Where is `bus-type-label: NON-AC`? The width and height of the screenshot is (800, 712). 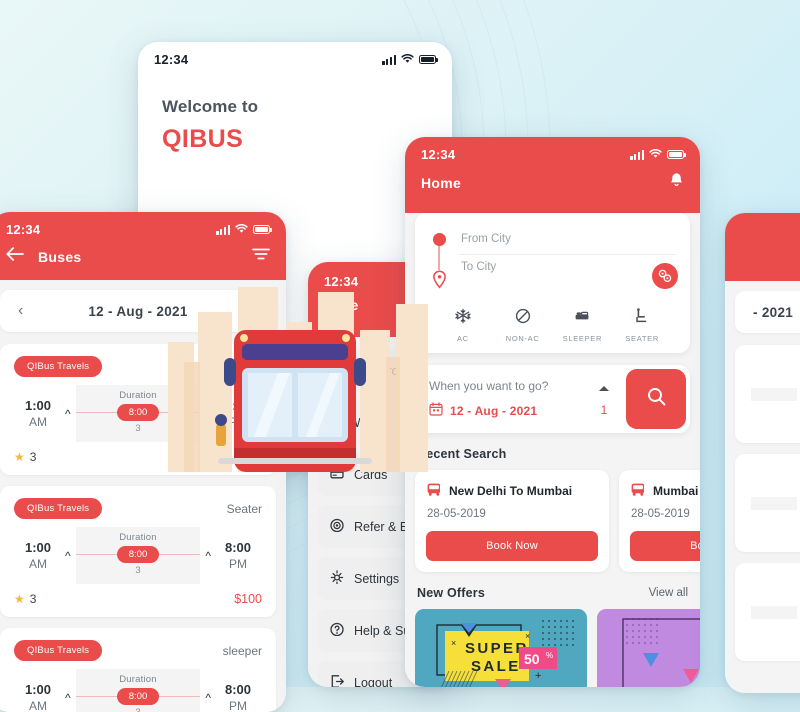
bus-type-label: NON-AC is located at coordinates (522, 338).